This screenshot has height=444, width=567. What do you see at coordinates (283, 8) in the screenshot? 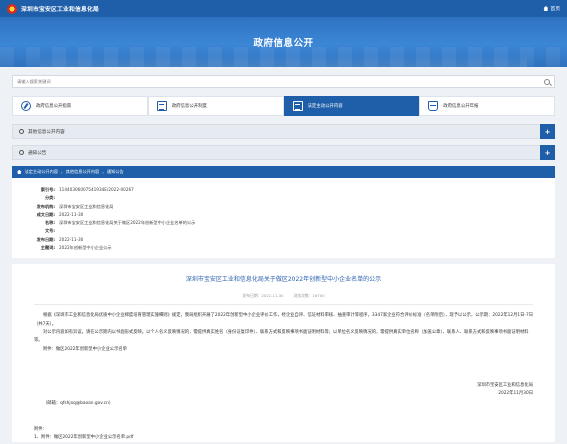
I see `top-bar: 深圳市宝安区工业和信息化局 首页` at bounding box center [283, 8].